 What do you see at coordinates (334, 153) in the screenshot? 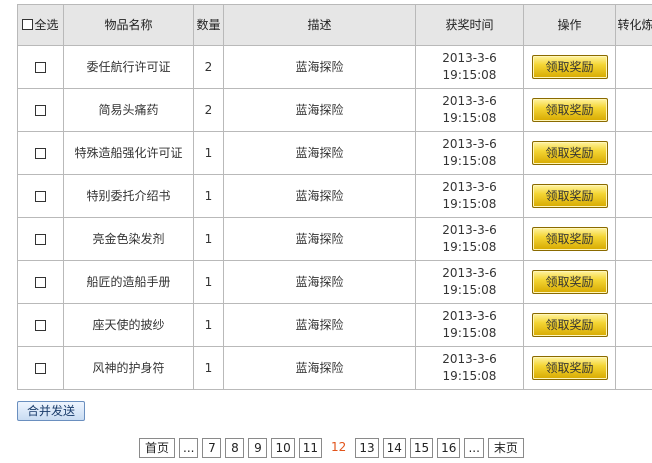
I see `table-row: 特殊造船强化许可证 1 蓝海探险 2013-3-6 19:15:08 领取奖励` at bounding box center [334, 153].